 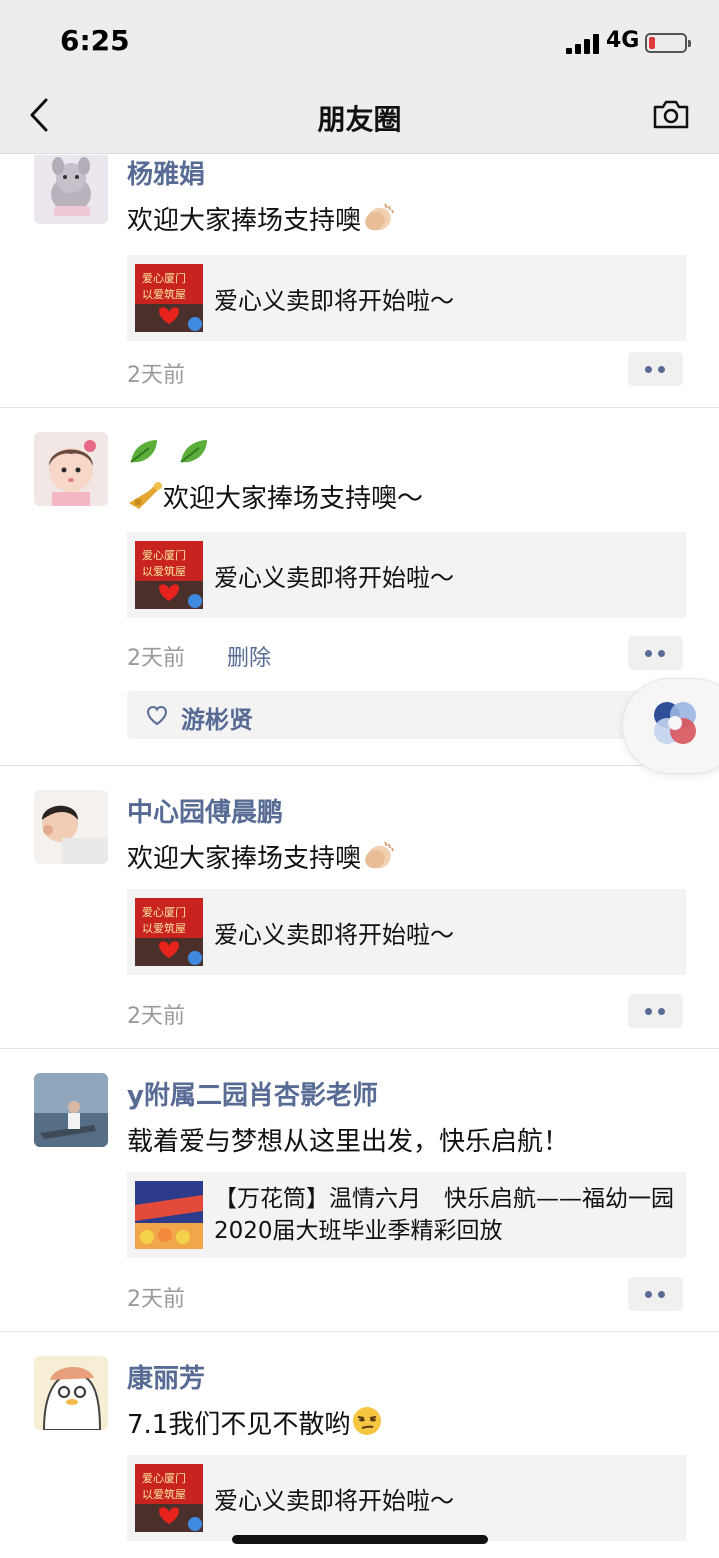 What do you see at coordinates (623, 40) in the screenshot?
I see `network-type: 4G` at bounding box center [623, 40].